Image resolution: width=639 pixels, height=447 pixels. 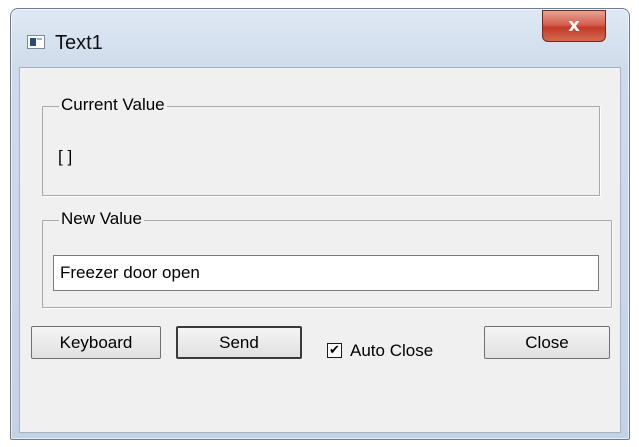 I want to click on window-title: Text1, so click(x=79, y=43).